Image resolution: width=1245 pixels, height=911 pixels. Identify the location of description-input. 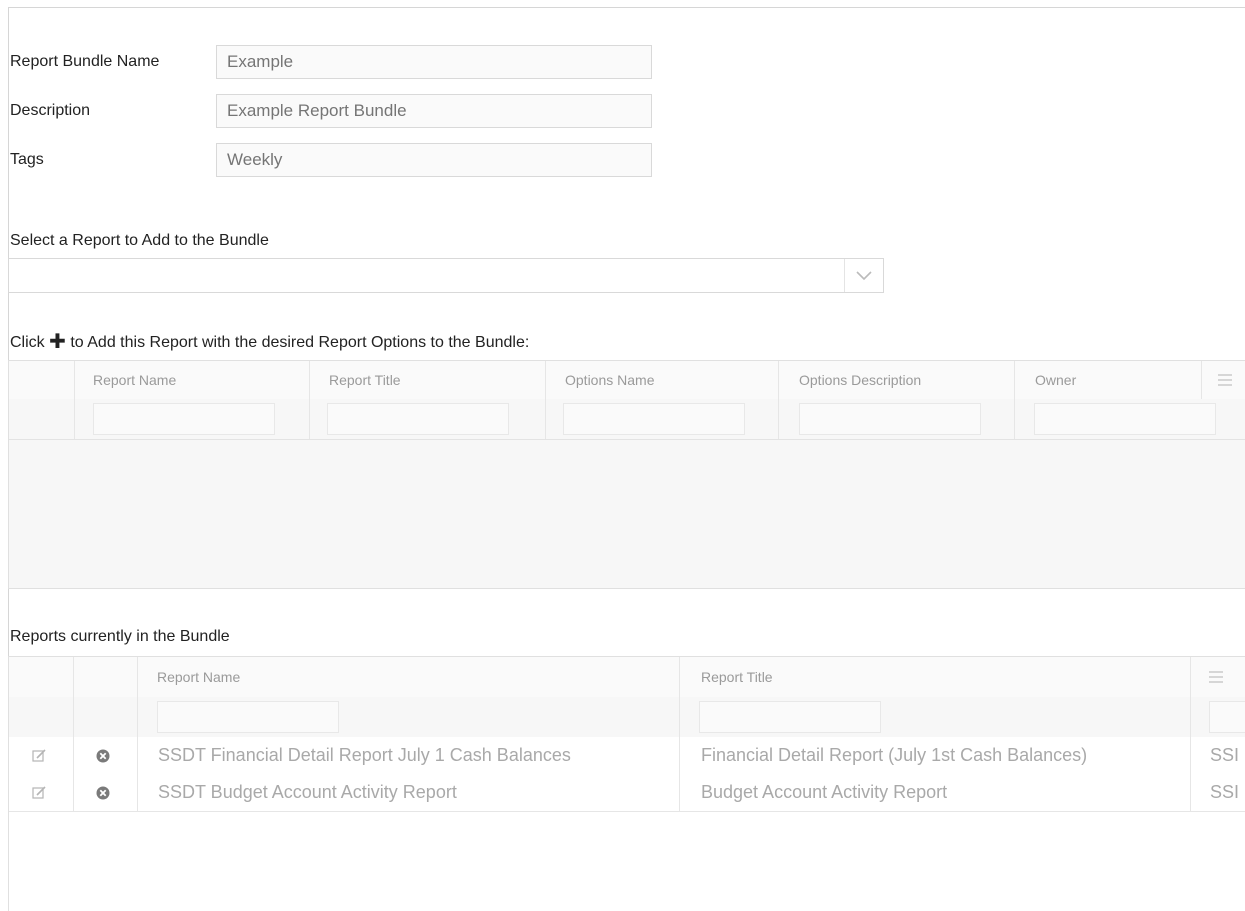
(434, 111).